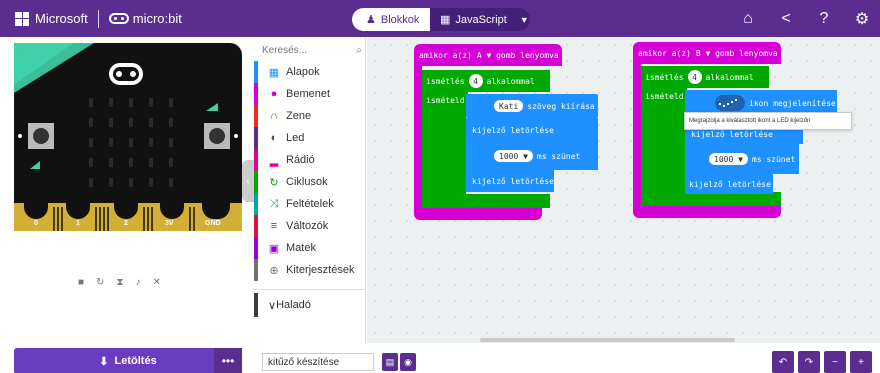  Describe the element at coordinates (274, 270) in the screenshot. I see `plus-circle-icon: ⊕` at that location.